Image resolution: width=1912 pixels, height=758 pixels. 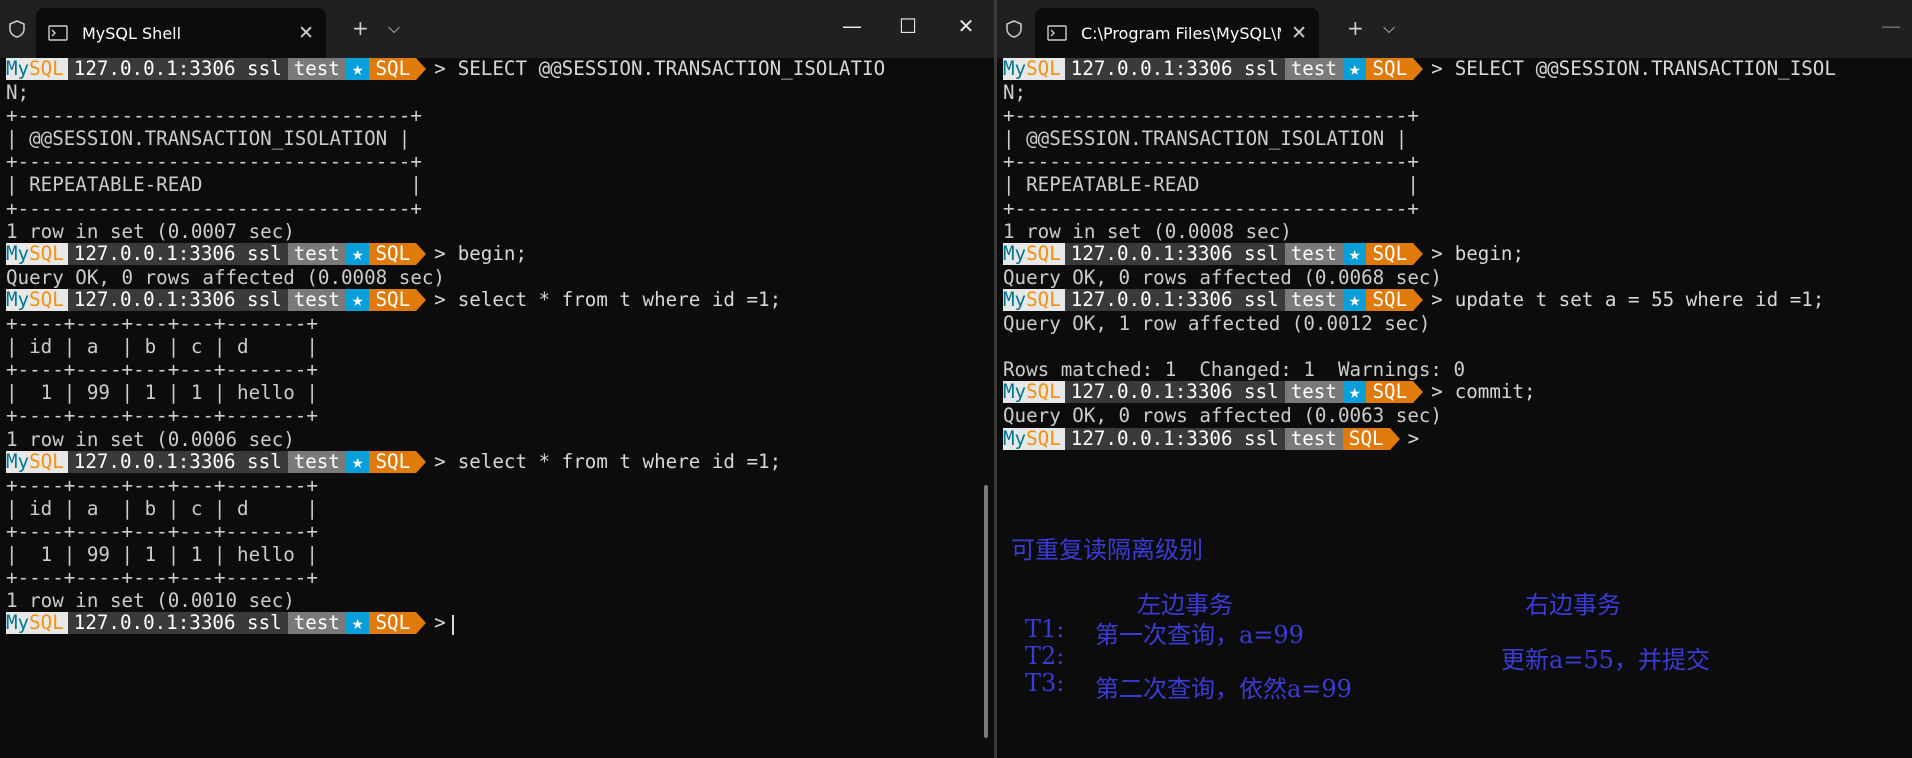 I want to click on command-text: select * from t where id =1;, so click(x=619, y=461).